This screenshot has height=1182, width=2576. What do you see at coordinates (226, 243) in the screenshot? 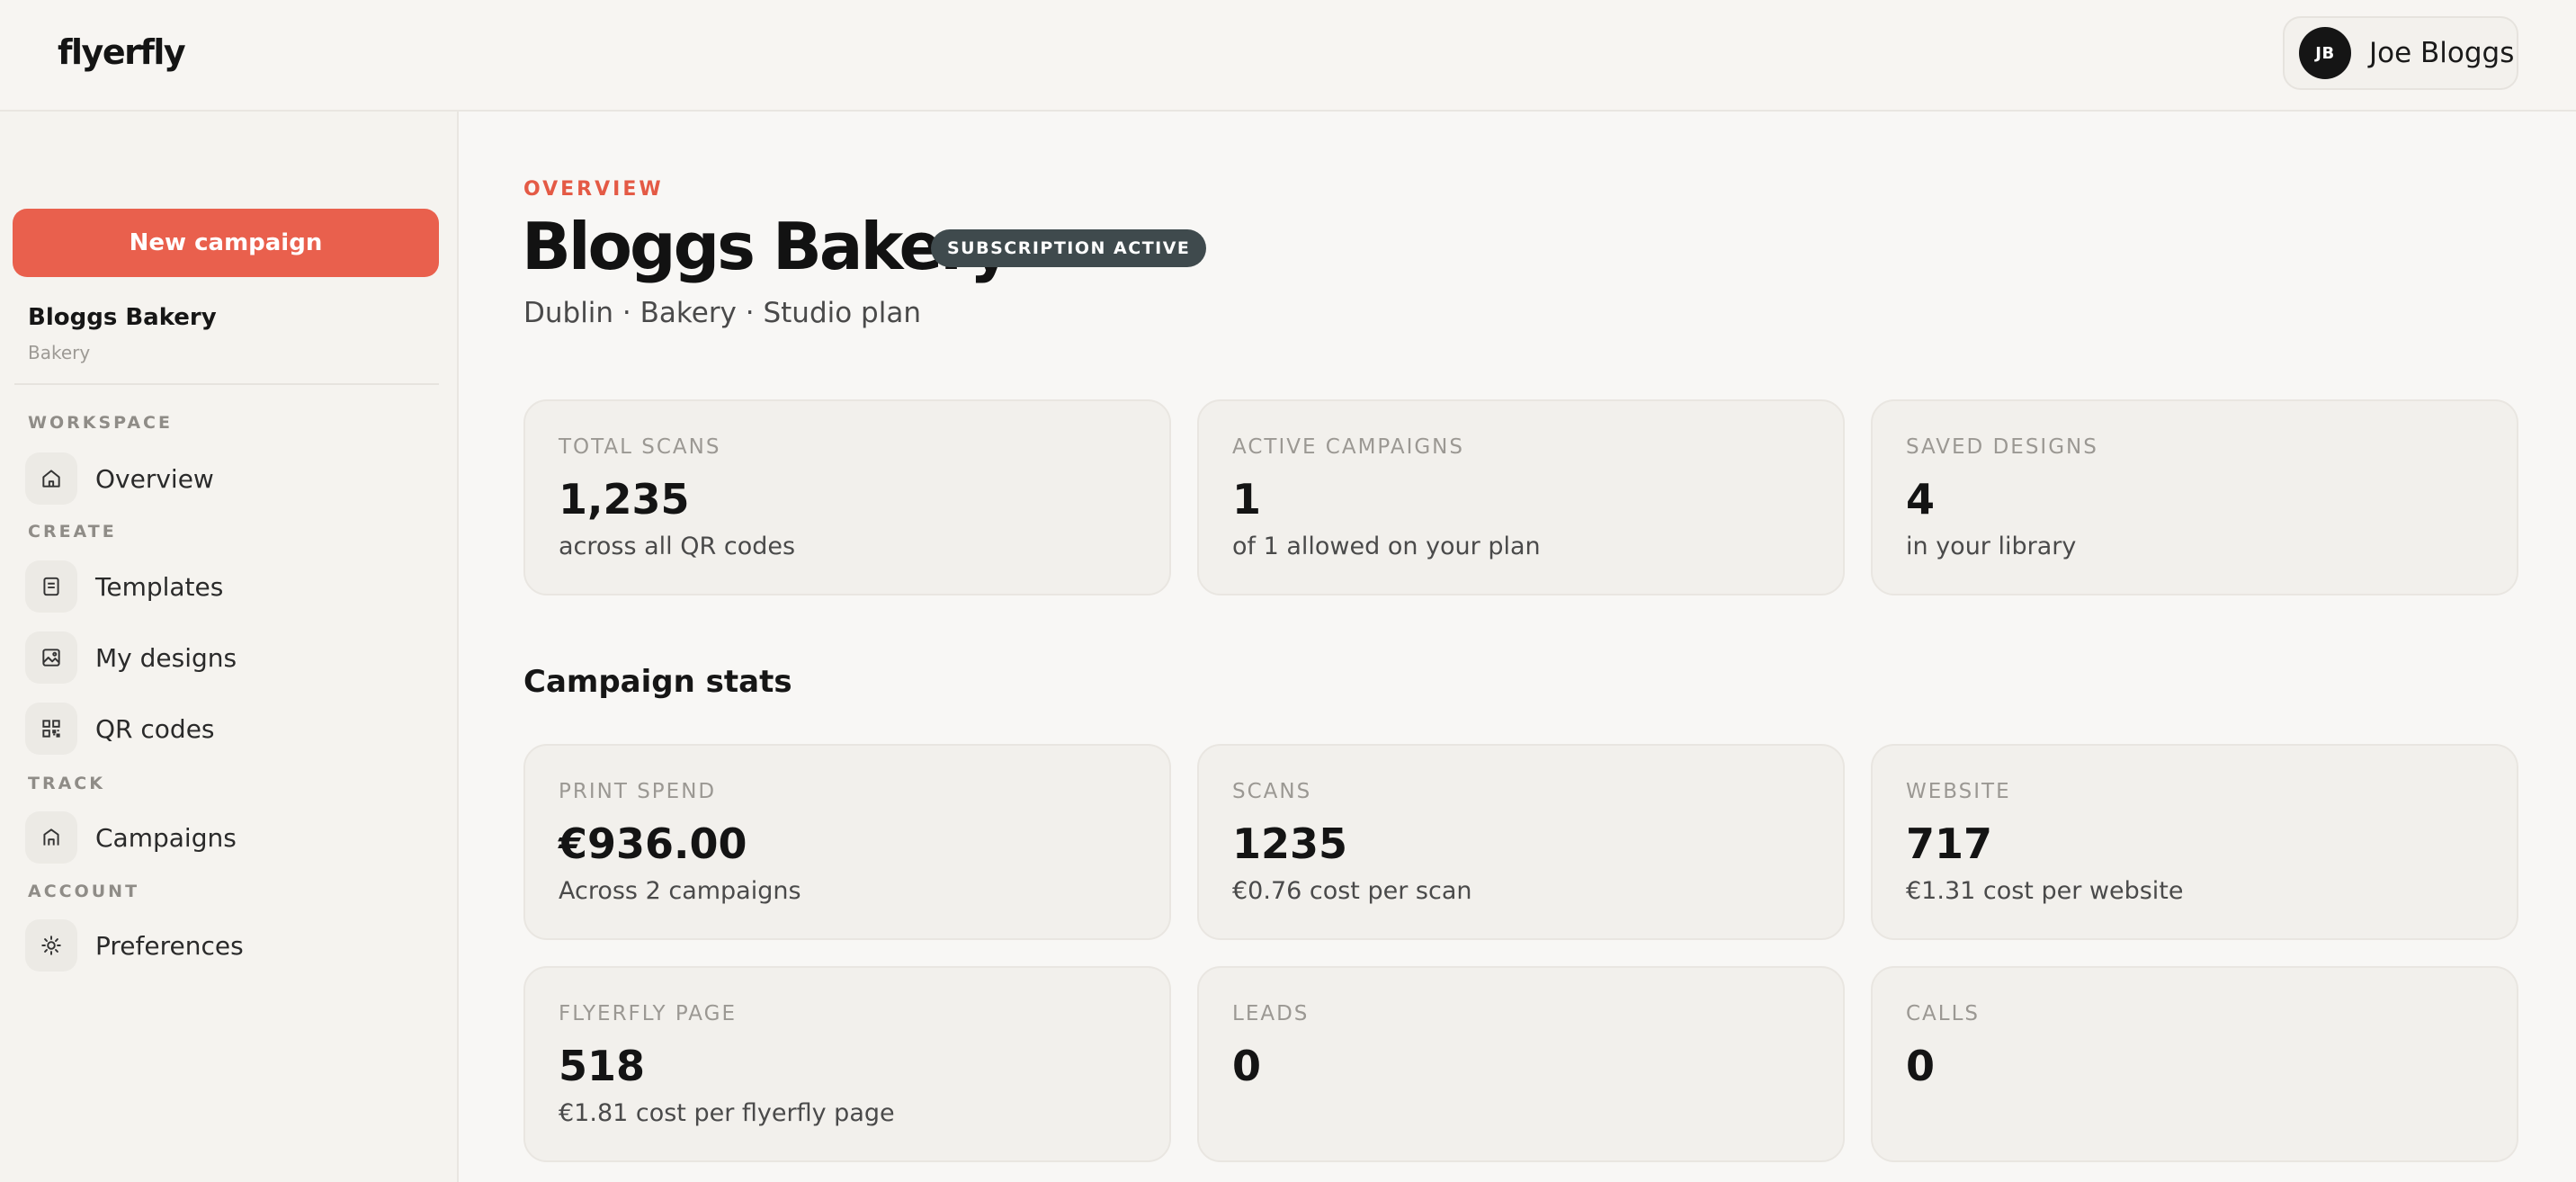
I see `new-campaign-button: New campaign` at bounding box center [226, 243].